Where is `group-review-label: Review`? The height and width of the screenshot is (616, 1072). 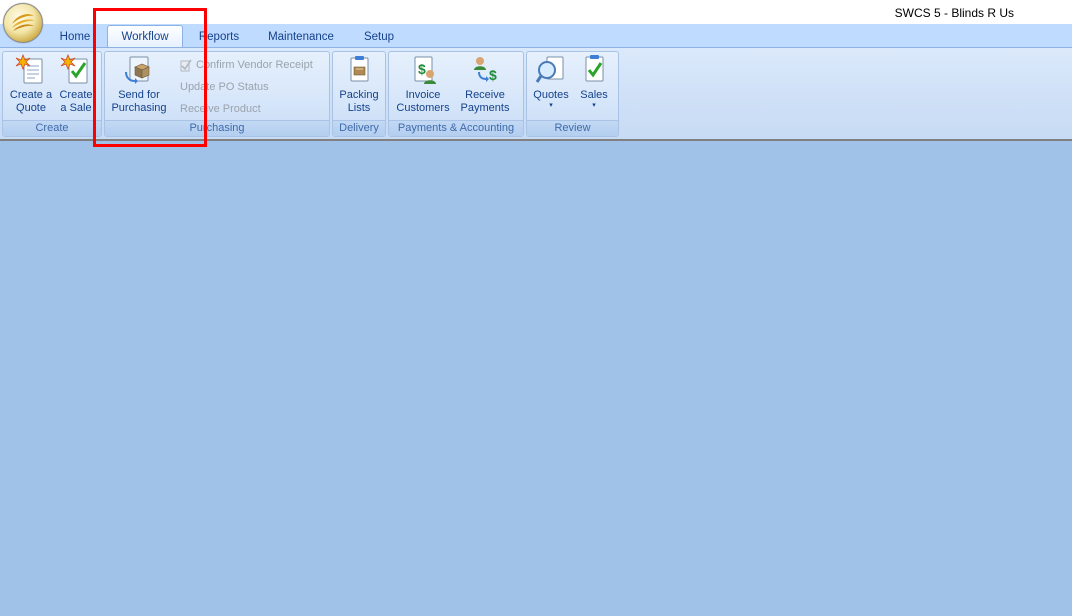 group-review-label: Review is located at coordinates (572, 128).